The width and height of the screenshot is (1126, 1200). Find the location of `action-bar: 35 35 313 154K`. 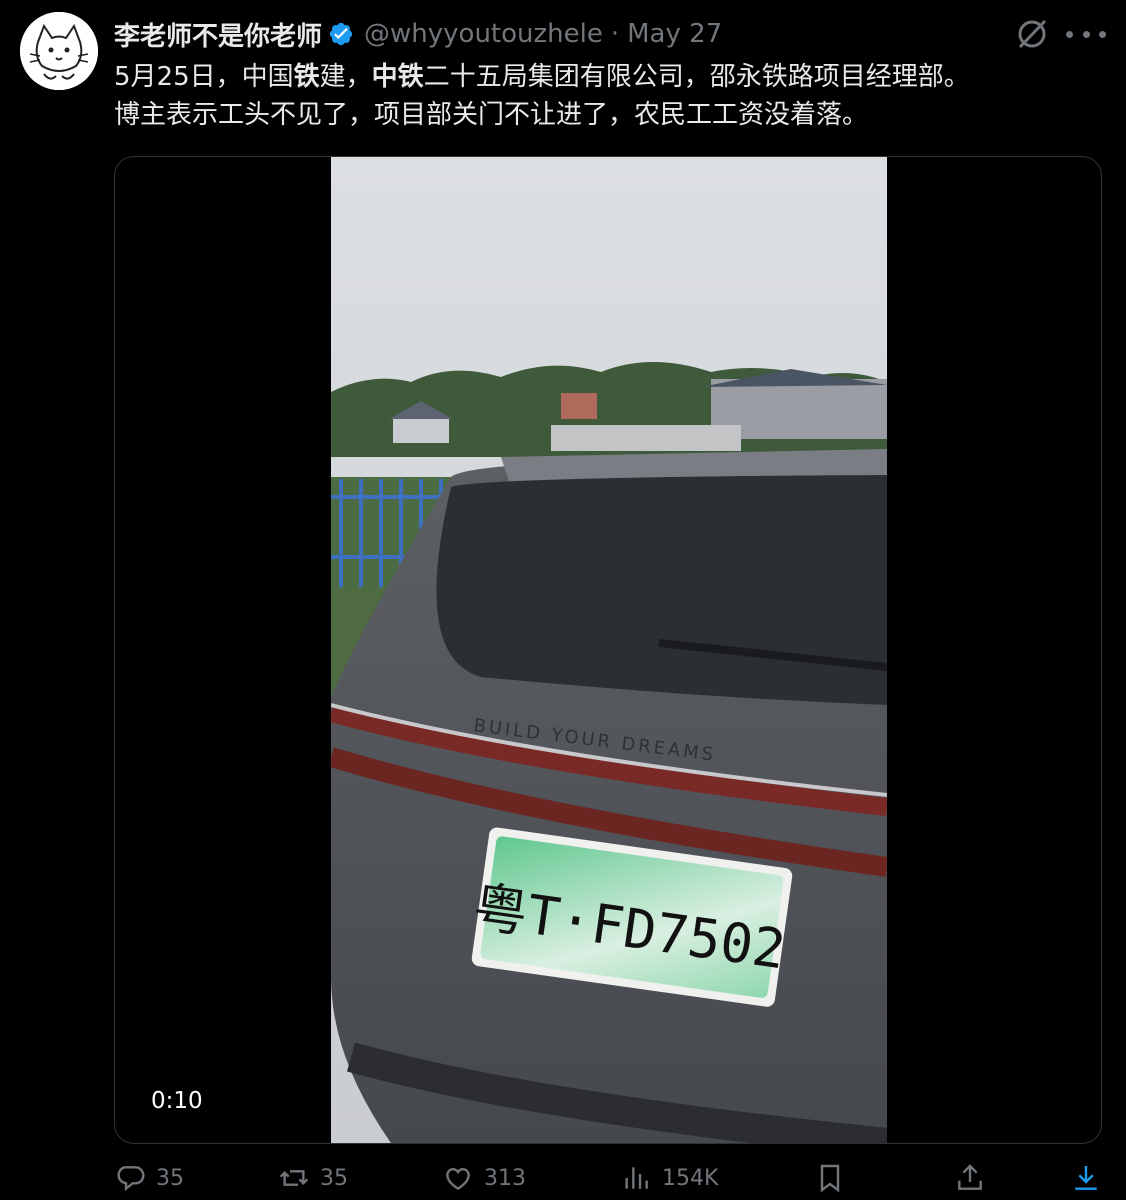

action-bar: 35 35 313 154K is located at coordinates (609, 1180).